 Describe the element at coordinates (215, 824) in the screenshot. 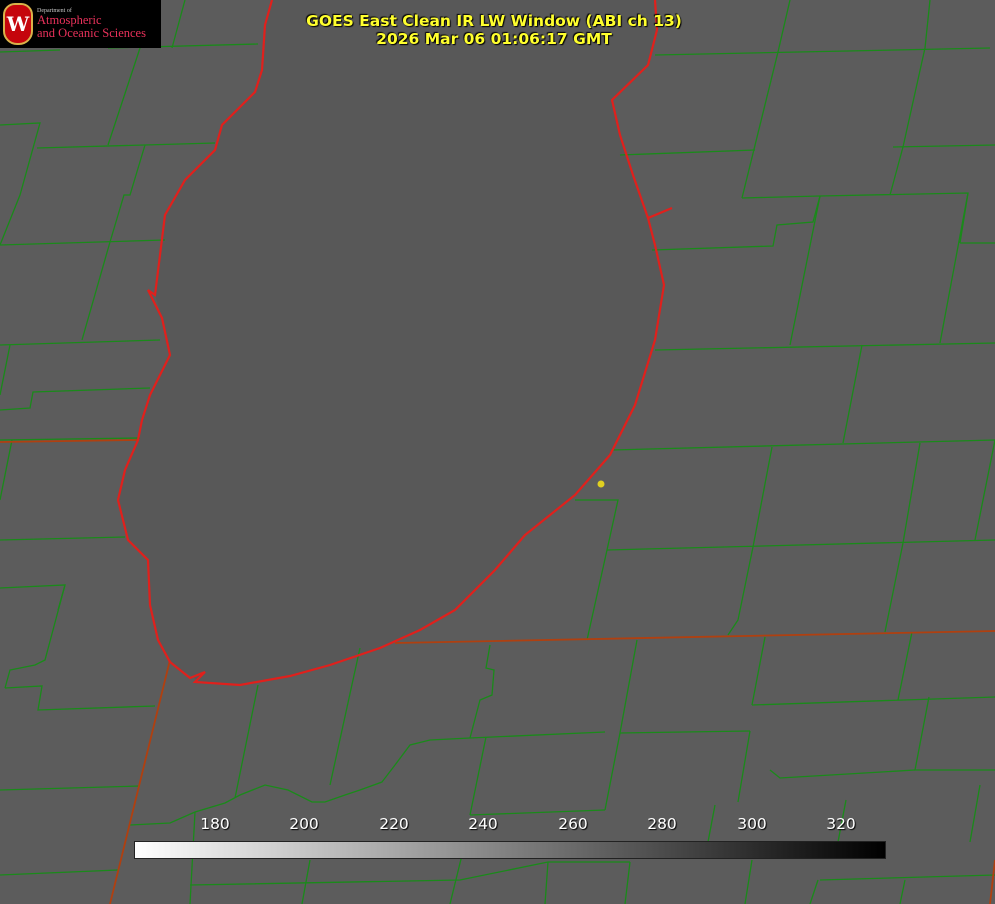

I see `colorbar-tick: 180` at that location.